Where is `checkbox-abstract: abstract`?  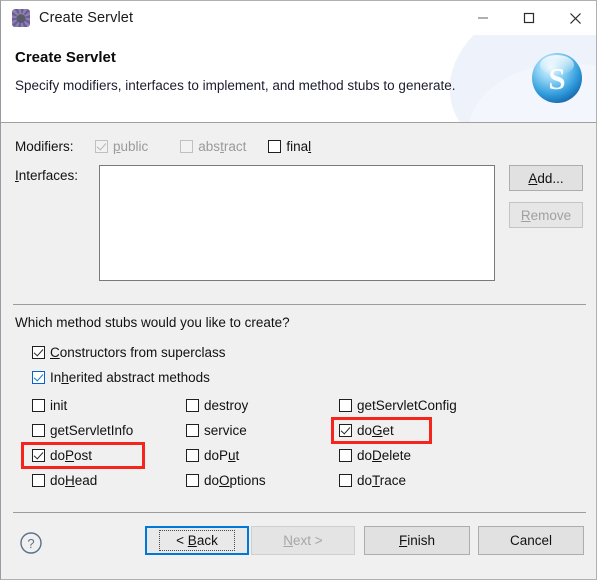
checkbox-abstract: abstract is located at coordinates (213, 146).